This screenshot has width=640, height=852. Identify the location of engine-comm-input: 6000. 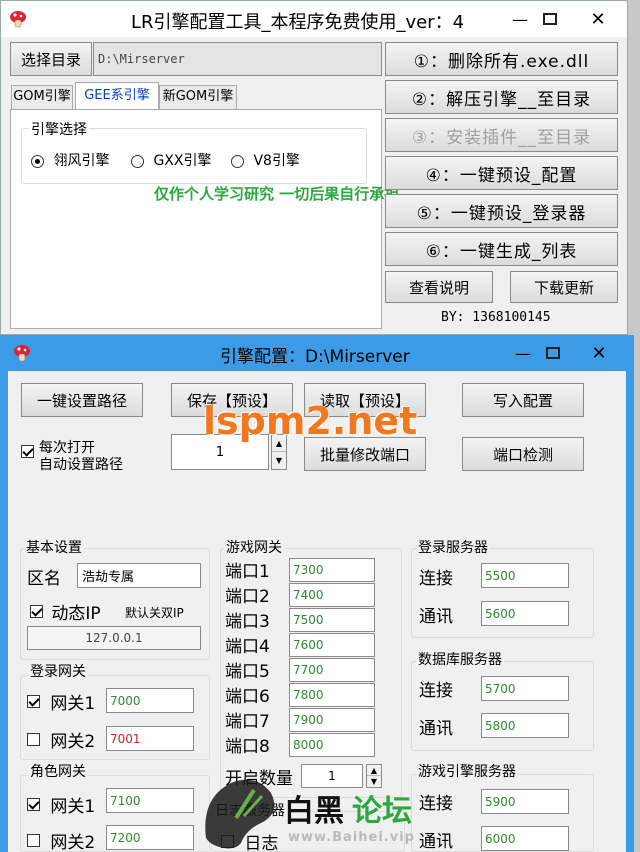
(525, 838).